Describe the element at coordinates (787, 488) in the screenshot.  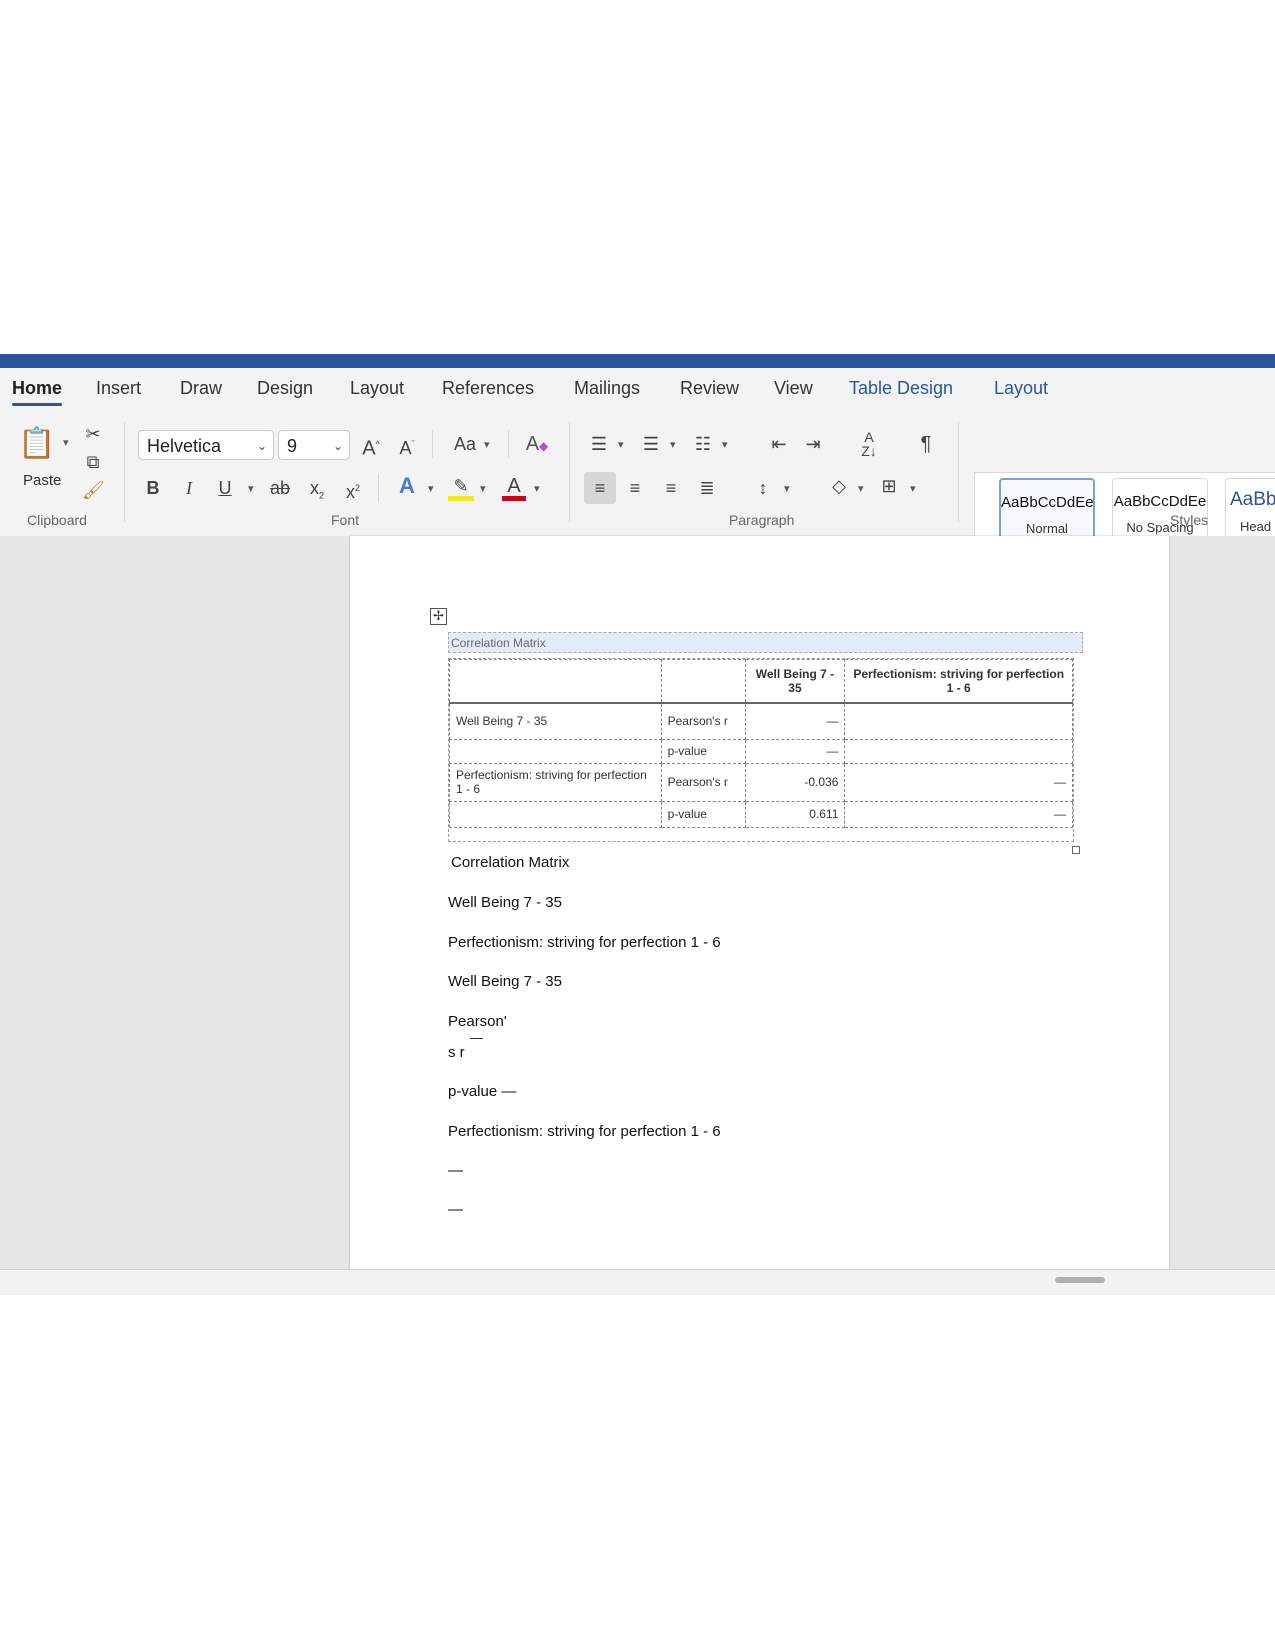
I see `line-spacing-dropdown-icon: ▾` at that location.